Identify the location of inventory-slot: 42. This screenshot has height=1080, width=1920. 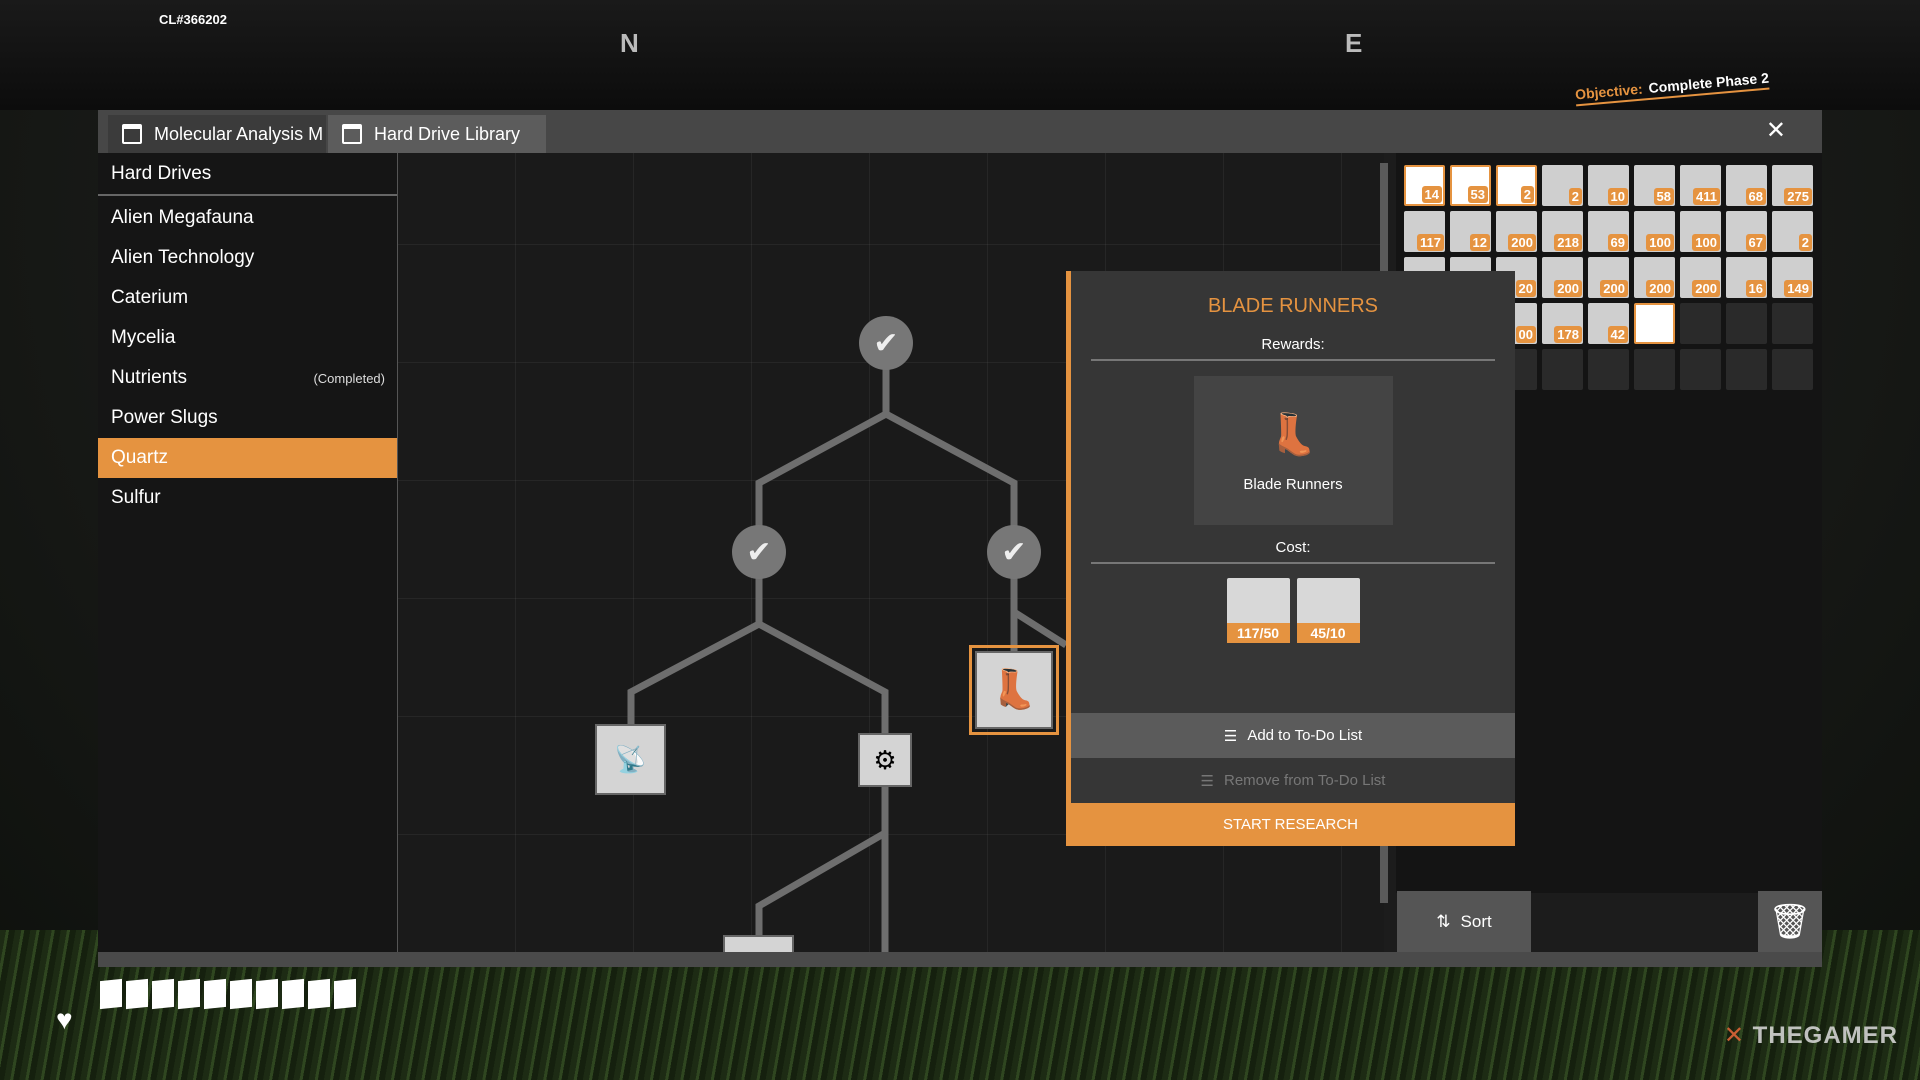
(1608, 323).